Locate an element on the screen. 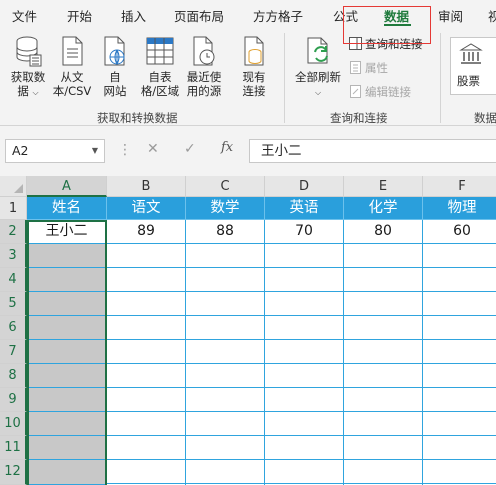 The image size is (496, 485). queries-connections-button: 查询和连接 is located at coordinates (386, 44).